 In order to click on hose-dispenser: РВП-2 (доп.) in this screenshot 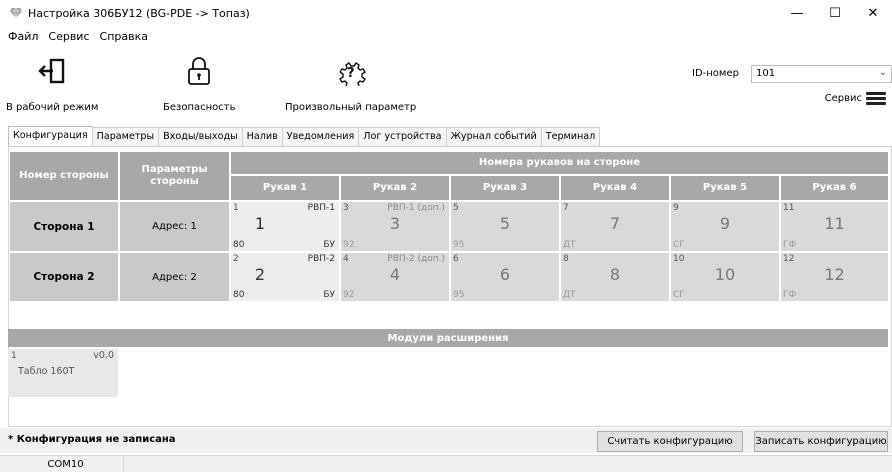, I will do `click(416, 259)`.